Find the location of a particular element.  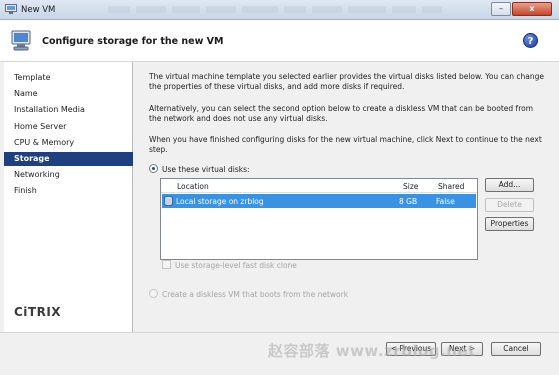

minimize-button: – is located at coordinates (501, 9).